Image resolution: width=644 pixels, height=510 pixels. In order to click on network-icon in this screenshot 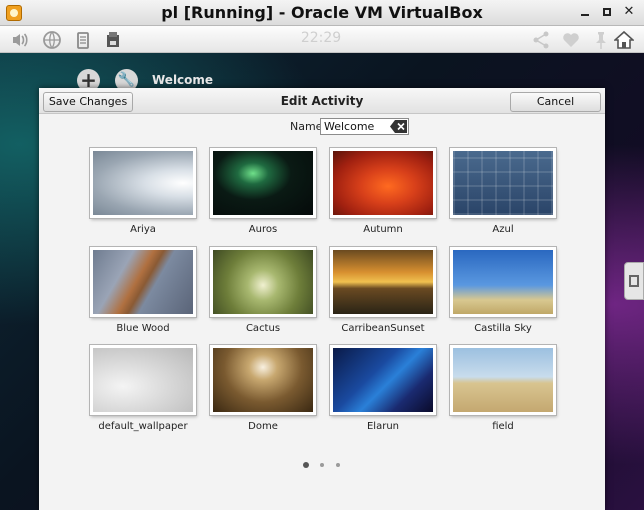, I will do `click(52, 40)`.